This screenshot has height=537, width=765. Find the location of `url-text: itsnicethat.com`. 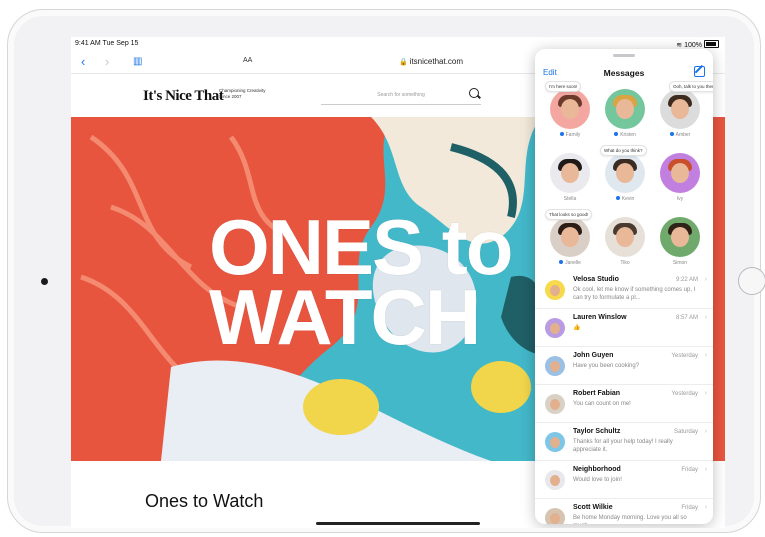

url-text: itsnicethat.com is located at coordinates (436, 61).